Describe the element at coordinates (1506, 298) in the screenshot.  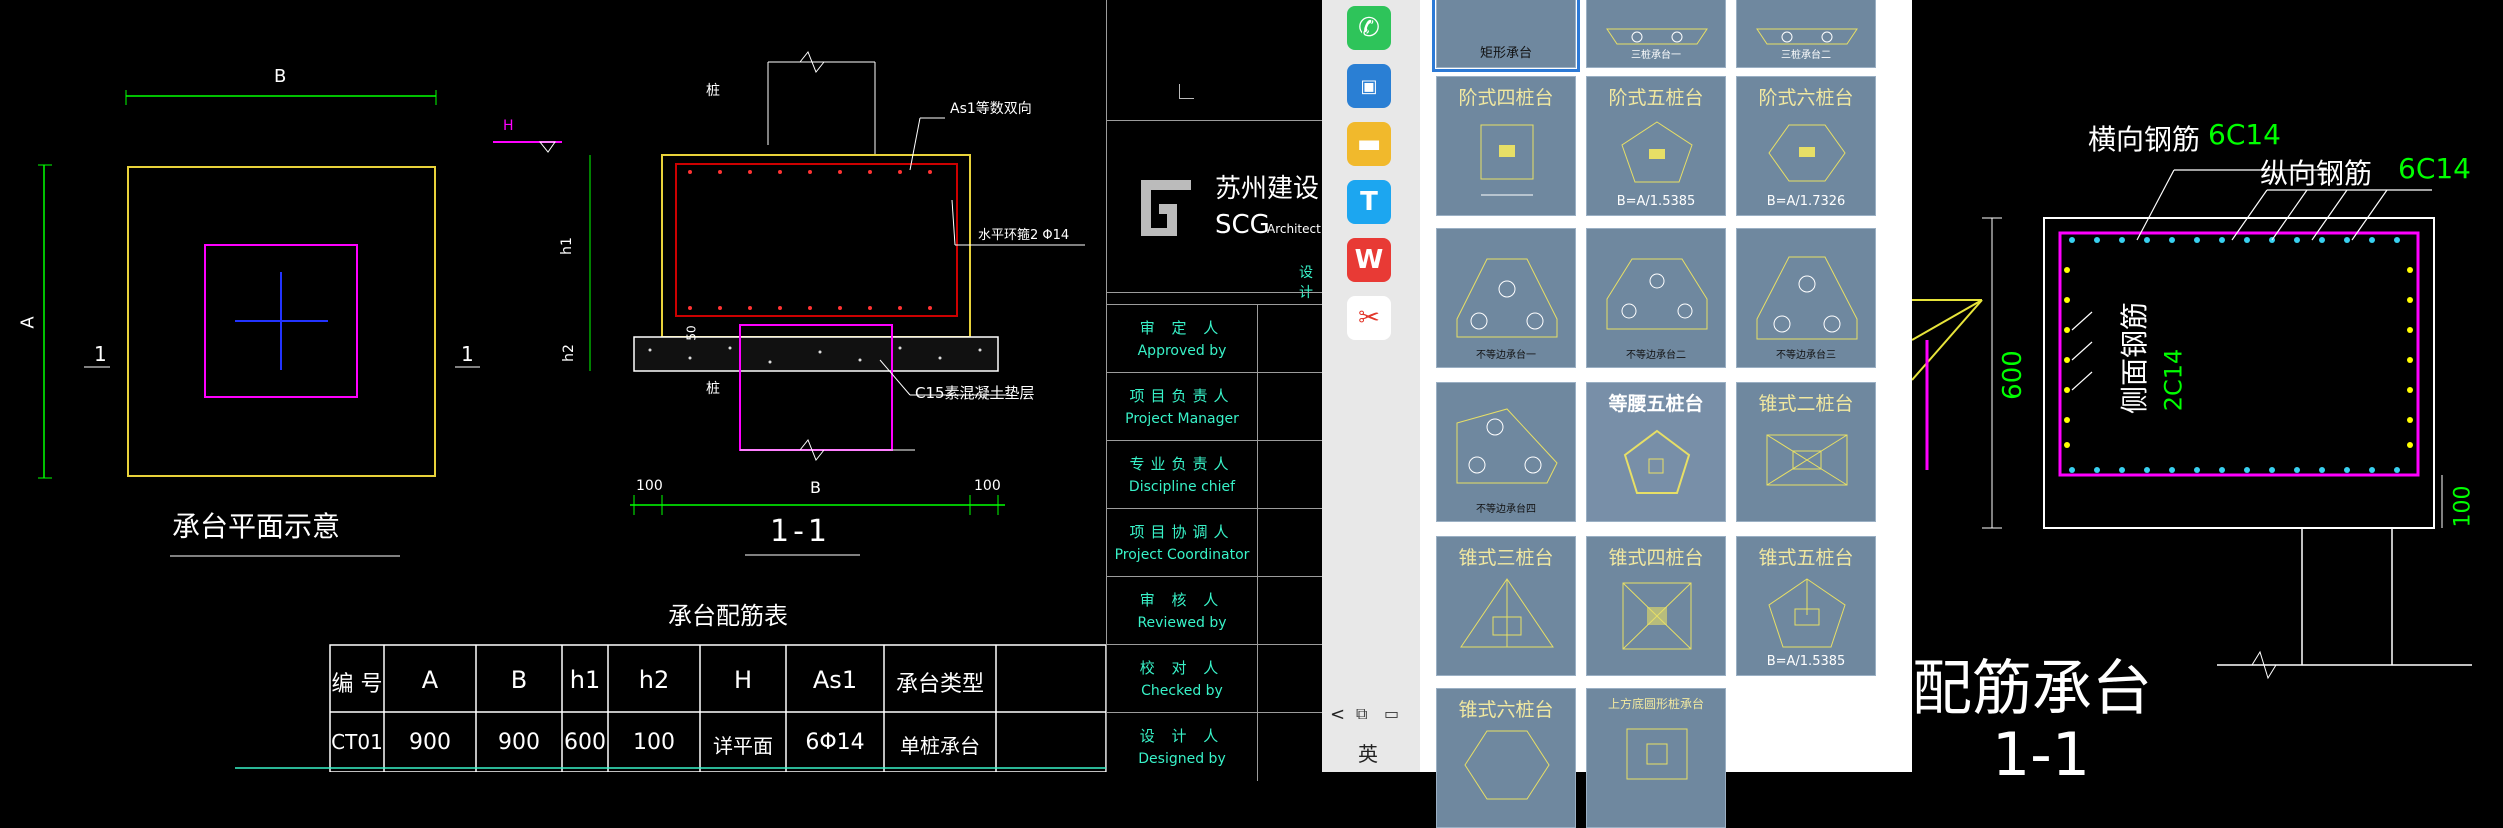
I see `tile-uneven-cap-1: 不等边承台一` at that location.